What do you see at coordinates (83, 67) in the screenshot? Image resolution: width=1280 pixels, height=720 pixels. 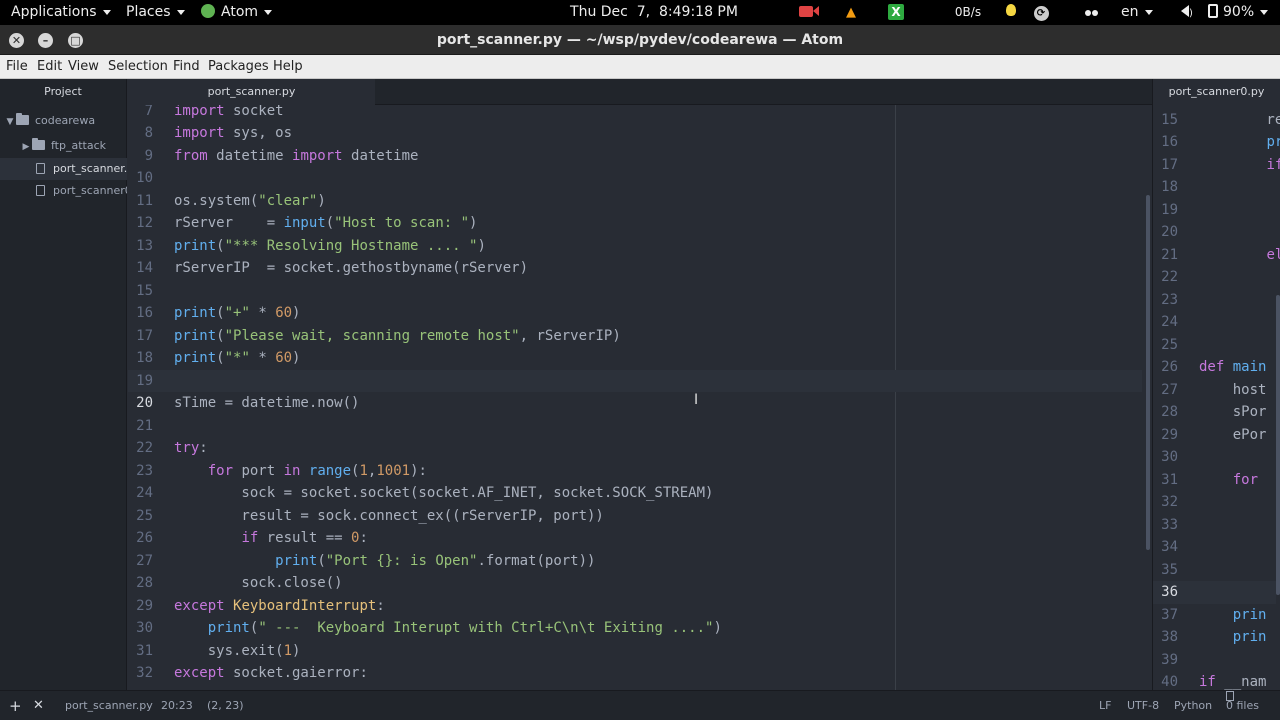 I see `menu-view: View` at bounding box center [83, 67].